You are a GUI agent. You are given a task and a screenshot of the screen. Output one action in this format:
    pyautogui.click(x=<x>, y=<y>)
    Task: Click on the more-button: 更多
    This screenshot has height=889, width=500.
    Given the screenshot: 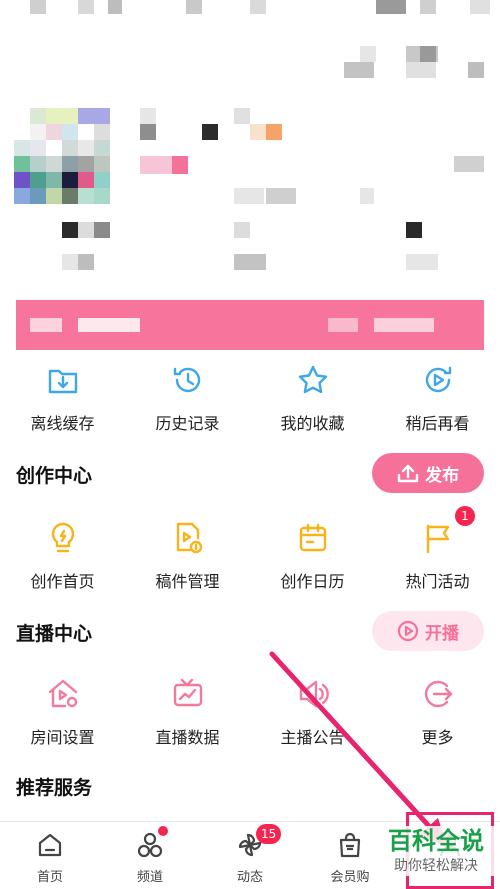 What is the action you would take?
    pyautogui.click(x=437, y=711)
    